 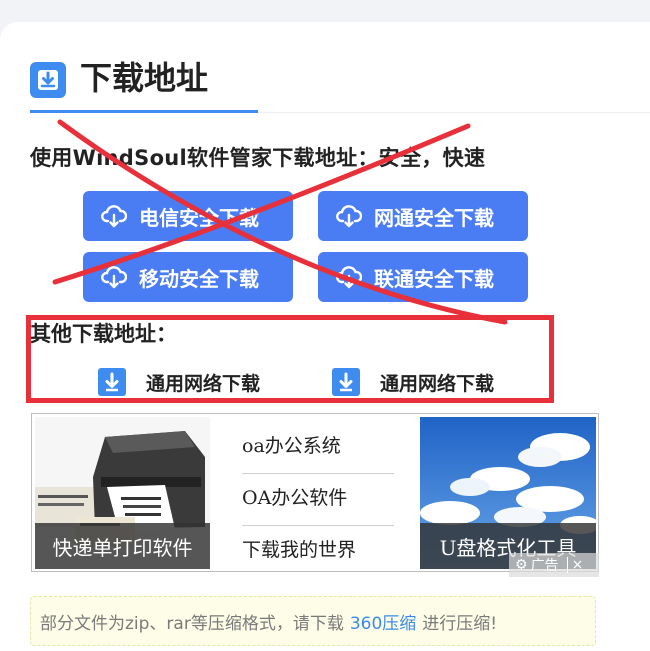 What do you see at coordinates (122, 546) in the screenshot?
I see `ad-caption: 快递单打印软件` at bounding box center [122, 546].